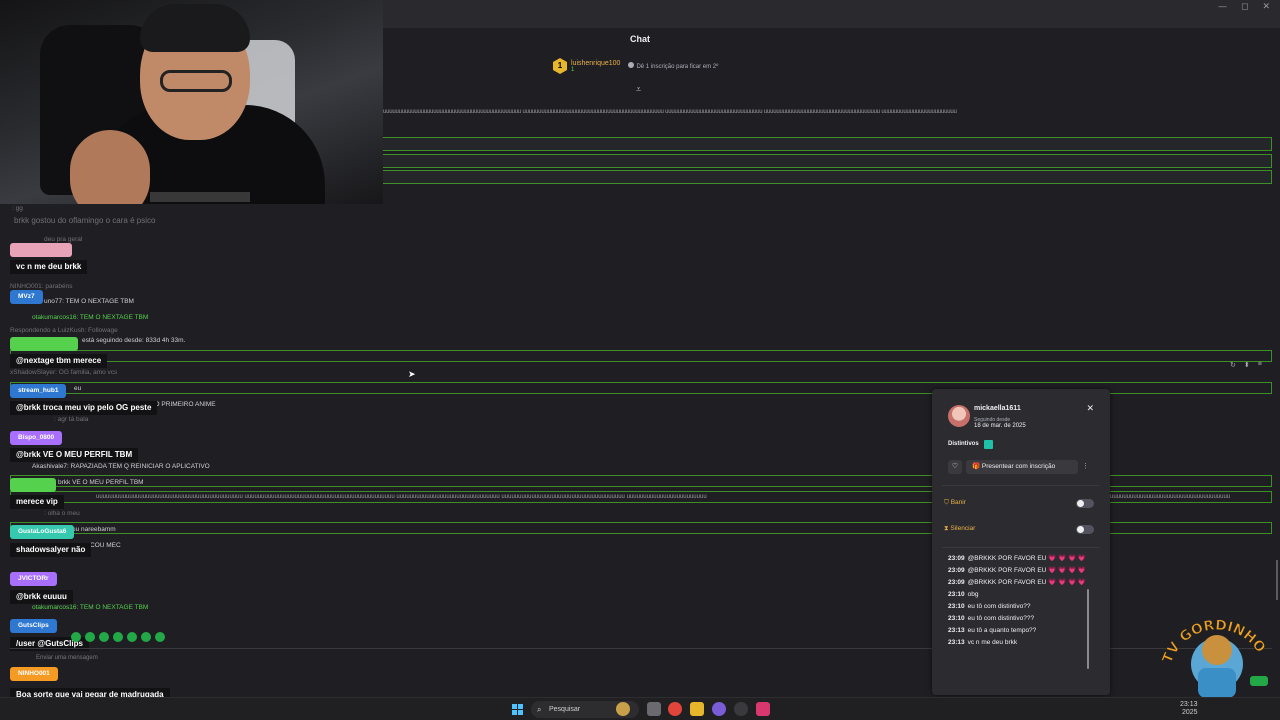  Describe the element at coordinates (89, 301) in the screenshot. I see `chat-line: uno77: TEM O NEXTAGE TBM` at that location.